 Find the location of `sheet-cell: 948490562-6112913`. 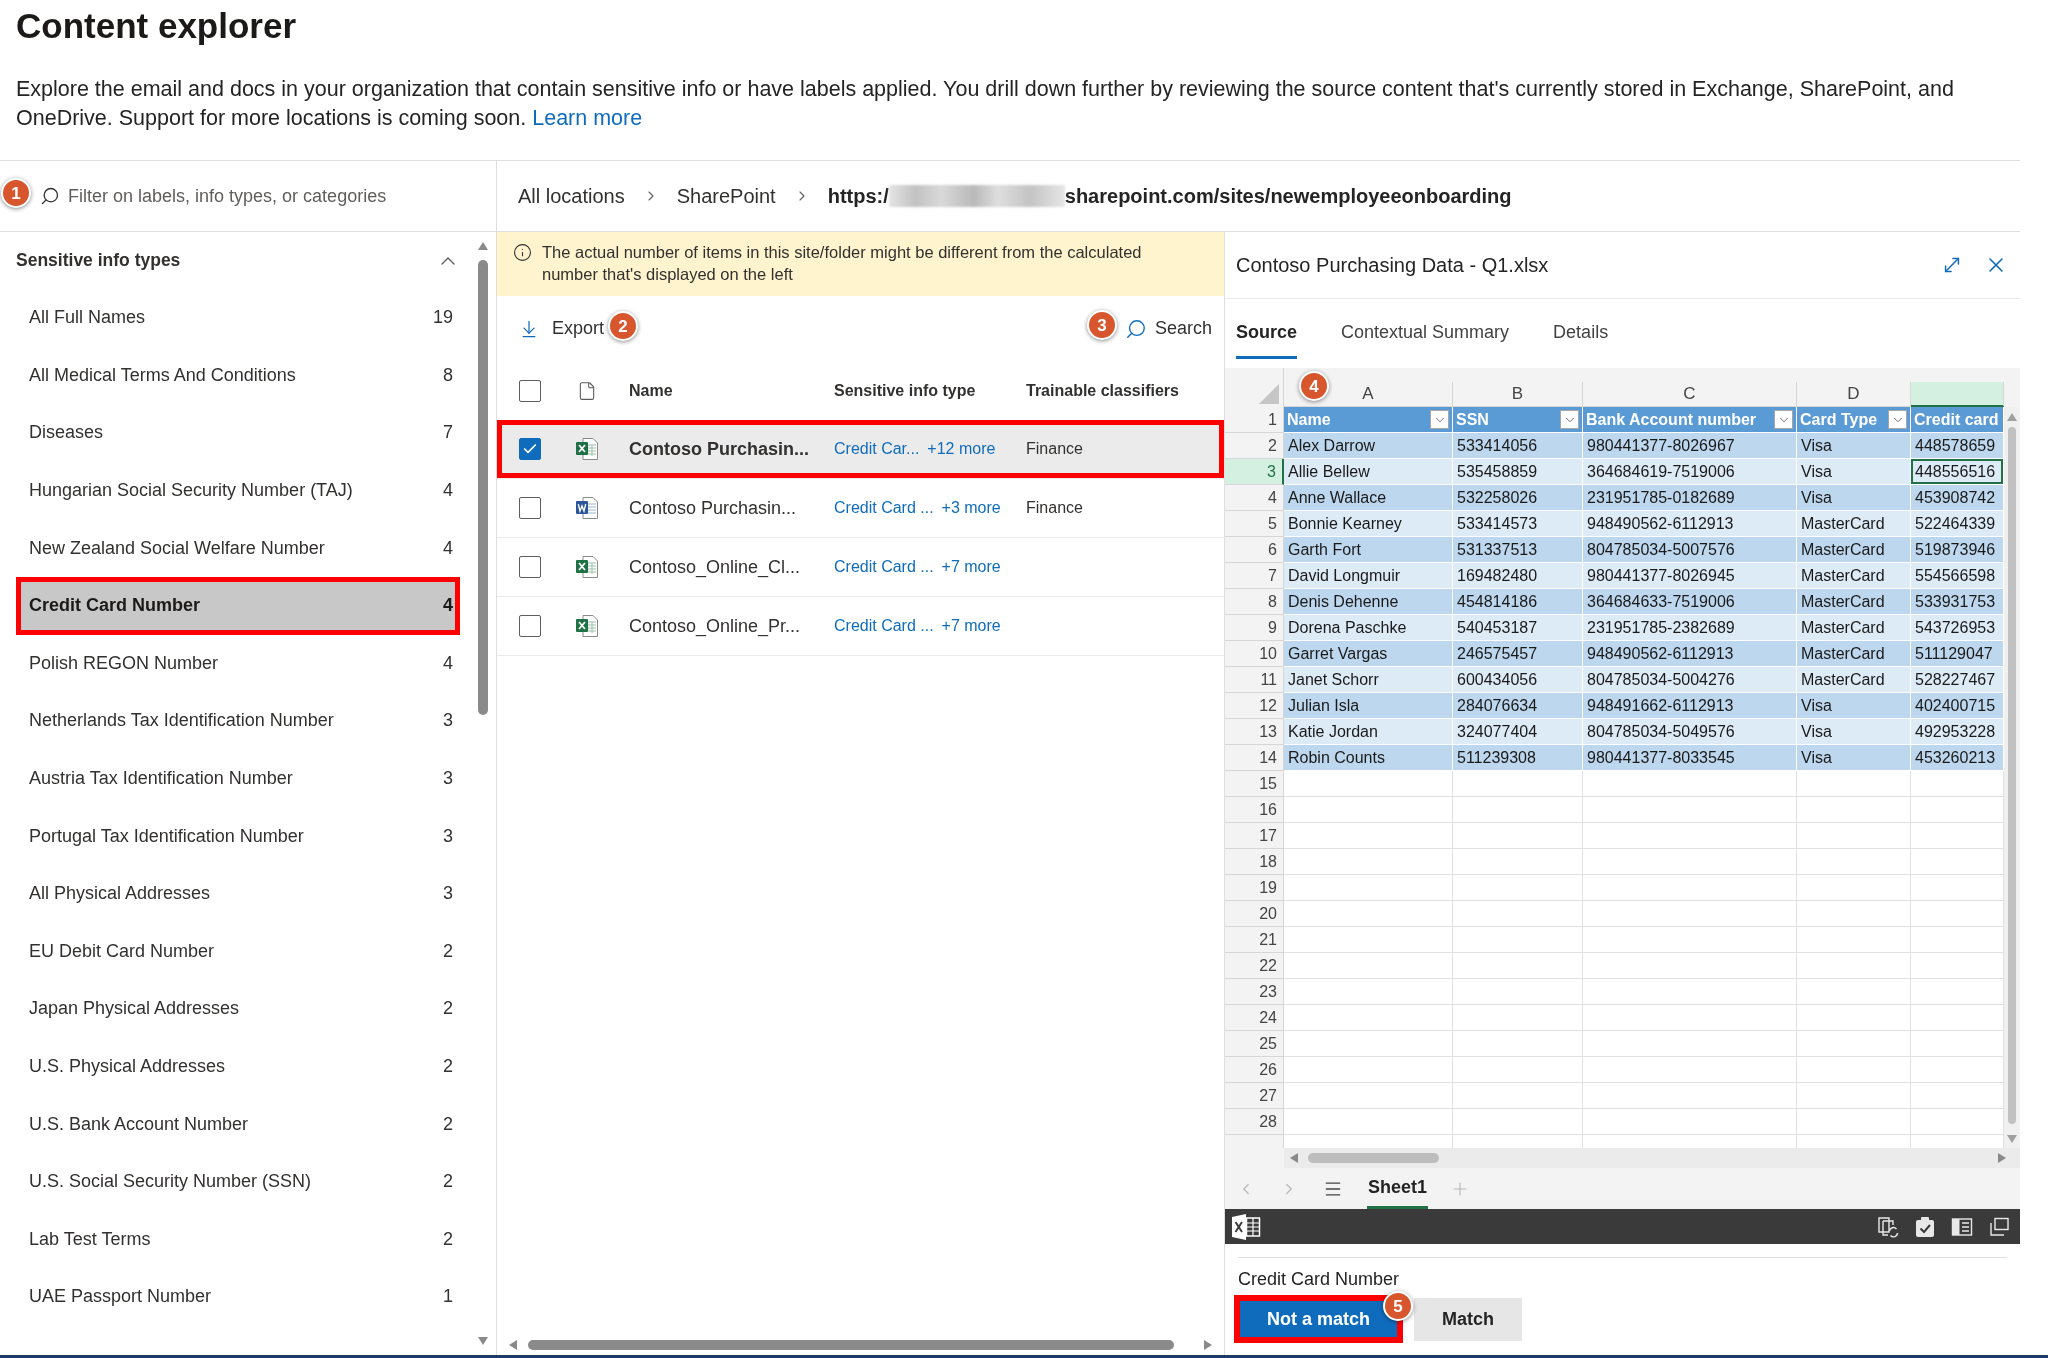

sheet-cell: 948490562-6112913 is located at coordinates (1690, 654).